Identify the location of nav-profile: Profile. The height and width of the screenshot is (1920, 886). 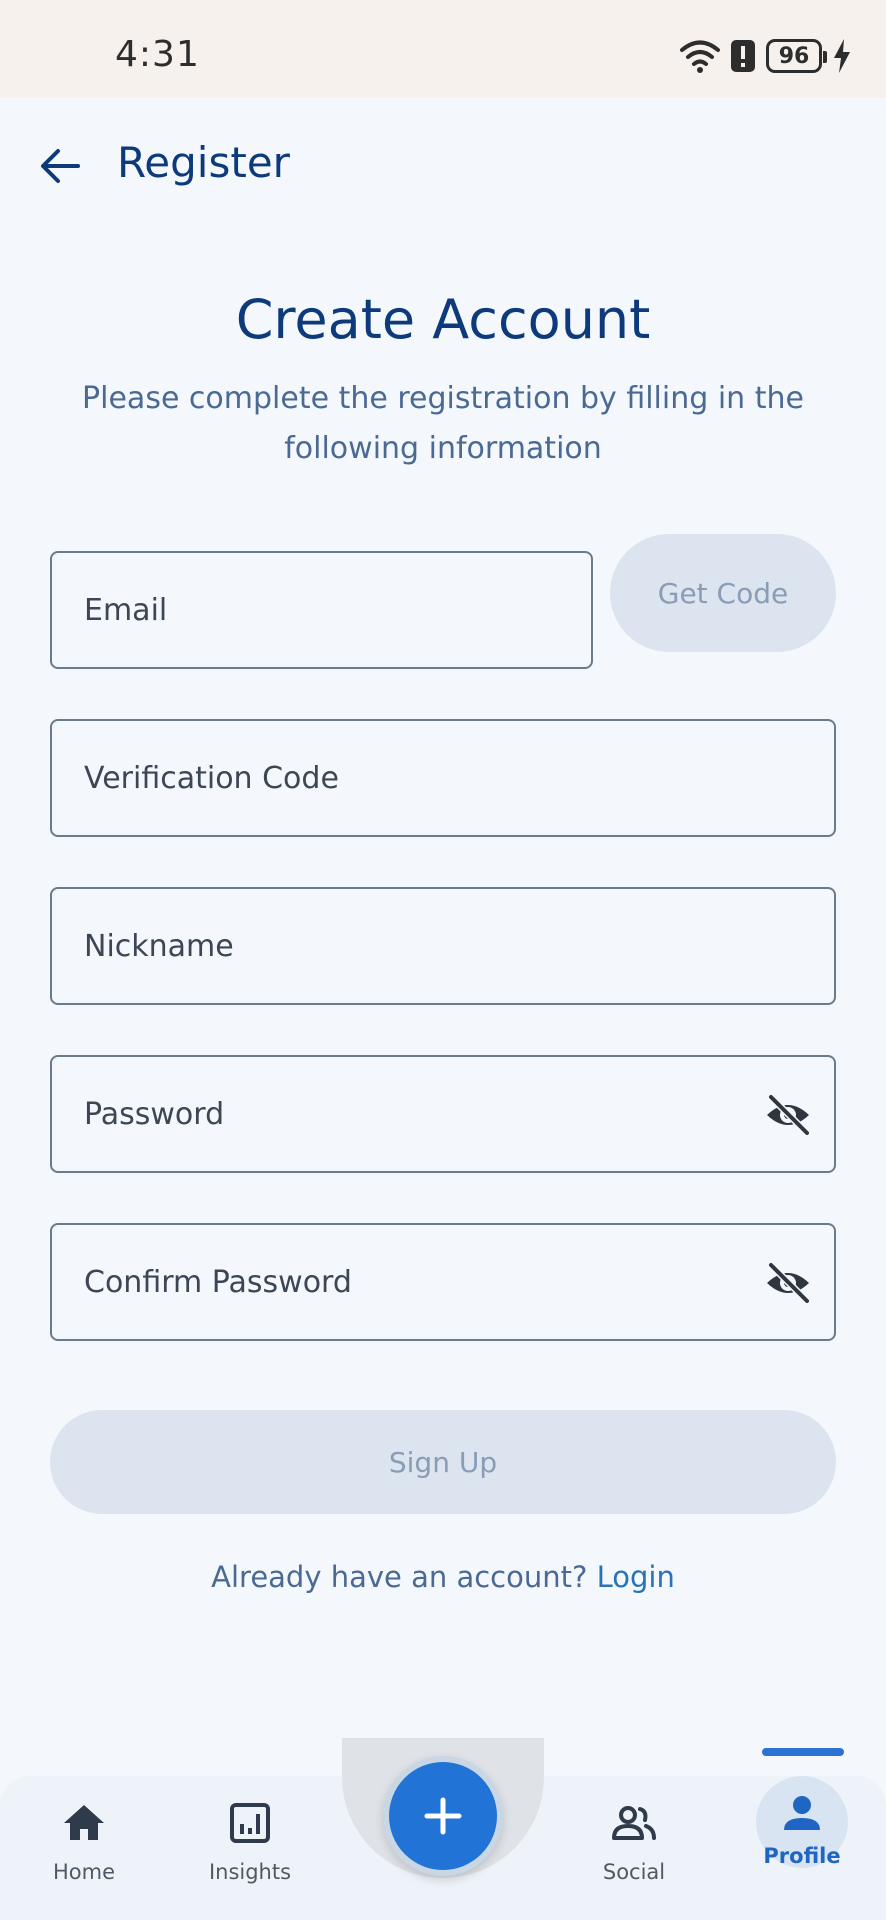
(802, 1848).